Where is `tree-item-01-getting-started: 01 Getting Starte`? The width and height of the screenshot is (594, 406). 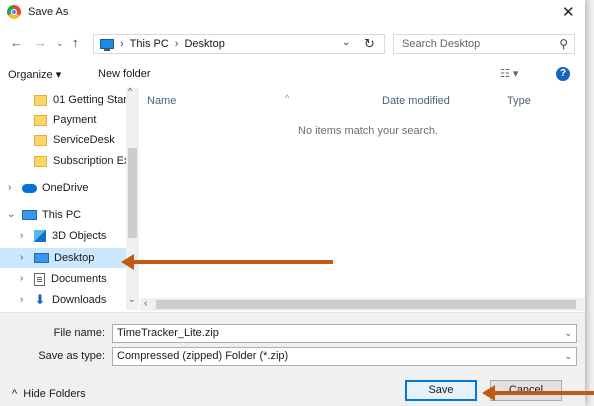 tree-item-01-getting-started: 01 Getting Starte is located at coordinates (69, 100).